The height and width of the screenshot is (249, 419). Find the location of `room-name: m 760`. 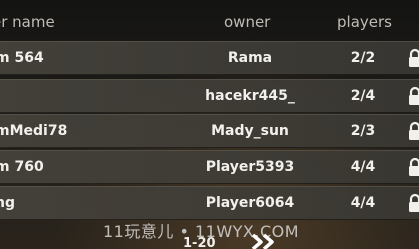

room-name: m 760 is located at coordinates (22, 167).